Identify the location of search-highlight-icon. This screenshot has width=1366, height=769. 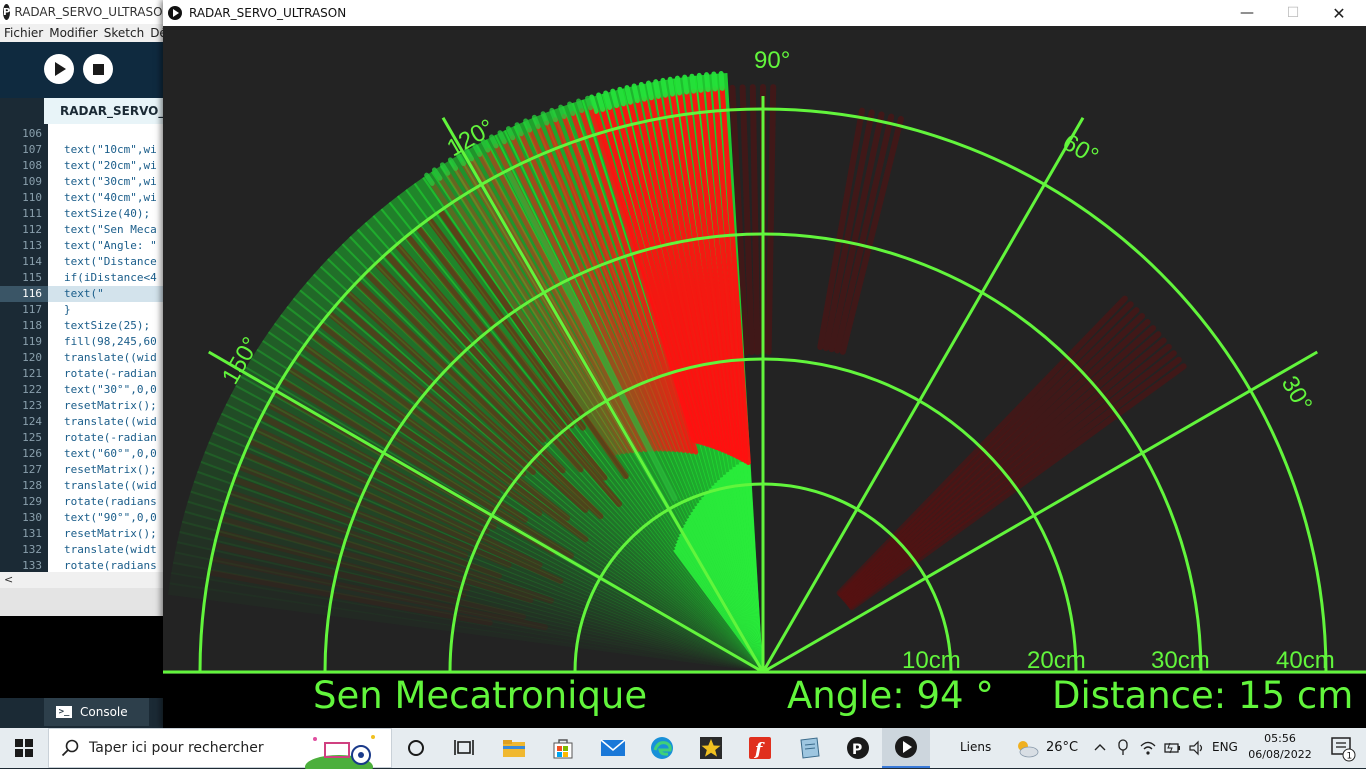
(340, 752).